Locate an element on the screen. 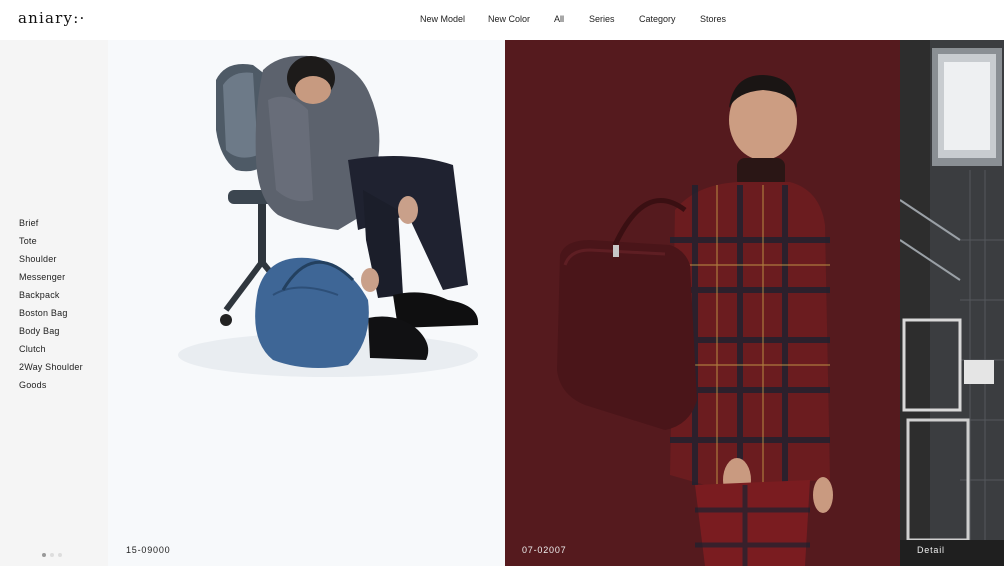 The height and width of the screenshot is (566, 1004). nav-all: All is located at coordinates (559, 19).